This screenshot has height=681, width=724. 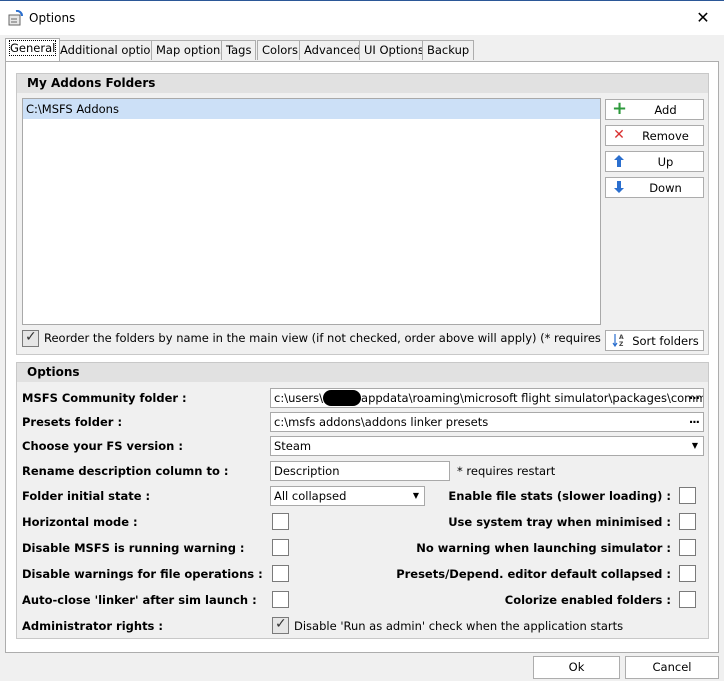 I want to click on close-icon: ✕, so click(x=703, y=18).